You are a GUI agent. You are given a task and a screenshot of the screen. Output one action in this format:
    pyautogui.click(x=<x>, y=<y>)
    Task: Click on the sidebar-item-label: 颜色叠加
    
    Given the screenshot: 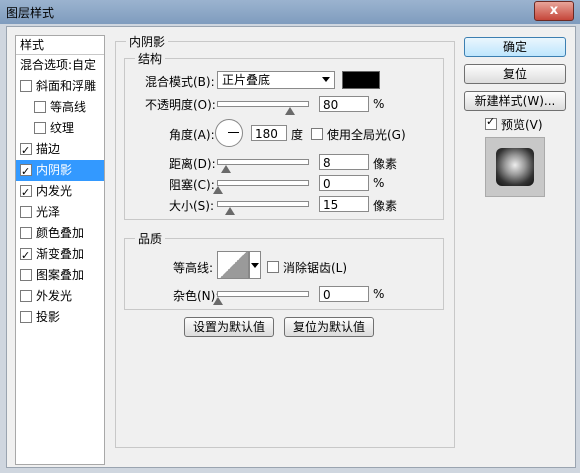 What is the action you would take?
    pyautogui.click(x=60, y=233)
    